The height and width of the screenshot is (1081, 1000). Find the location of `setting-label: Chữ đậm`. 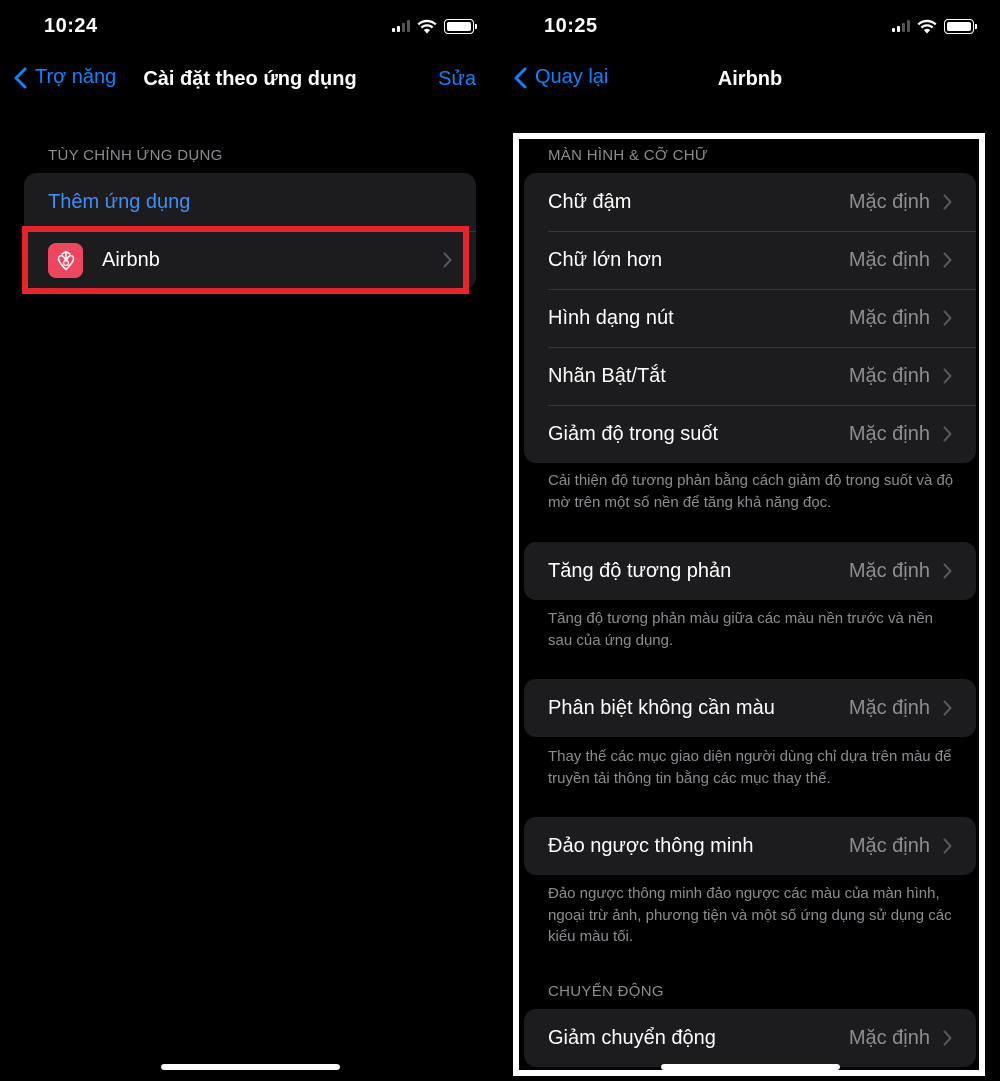

setting-label: Chữ đậm is located at coordinates (590, 201).